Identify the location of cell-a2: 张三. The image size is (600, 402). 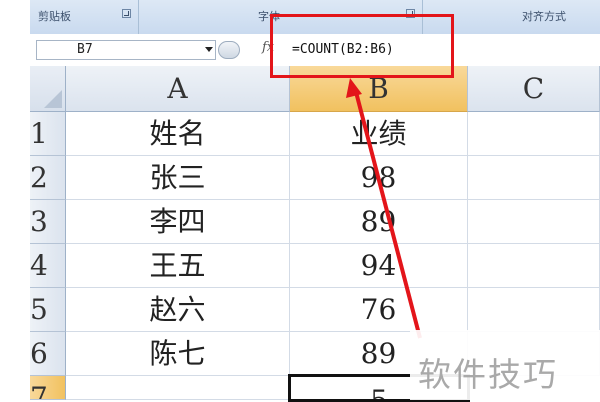
(178, 178).